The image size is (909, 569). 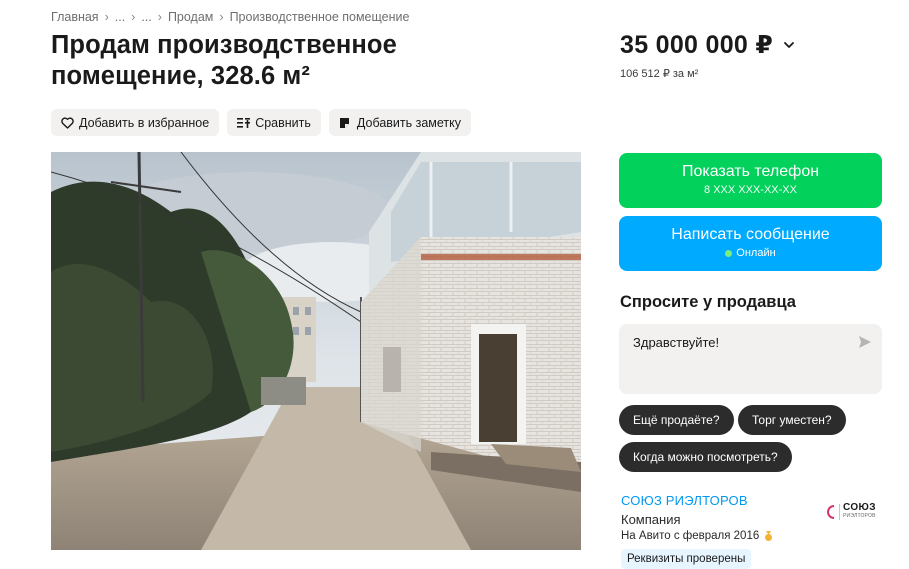 What do you see at coordinates (676, 342) in the screenshot?
I see `message-input-value: Здравствуйте!` at bounding box center [676, 342].